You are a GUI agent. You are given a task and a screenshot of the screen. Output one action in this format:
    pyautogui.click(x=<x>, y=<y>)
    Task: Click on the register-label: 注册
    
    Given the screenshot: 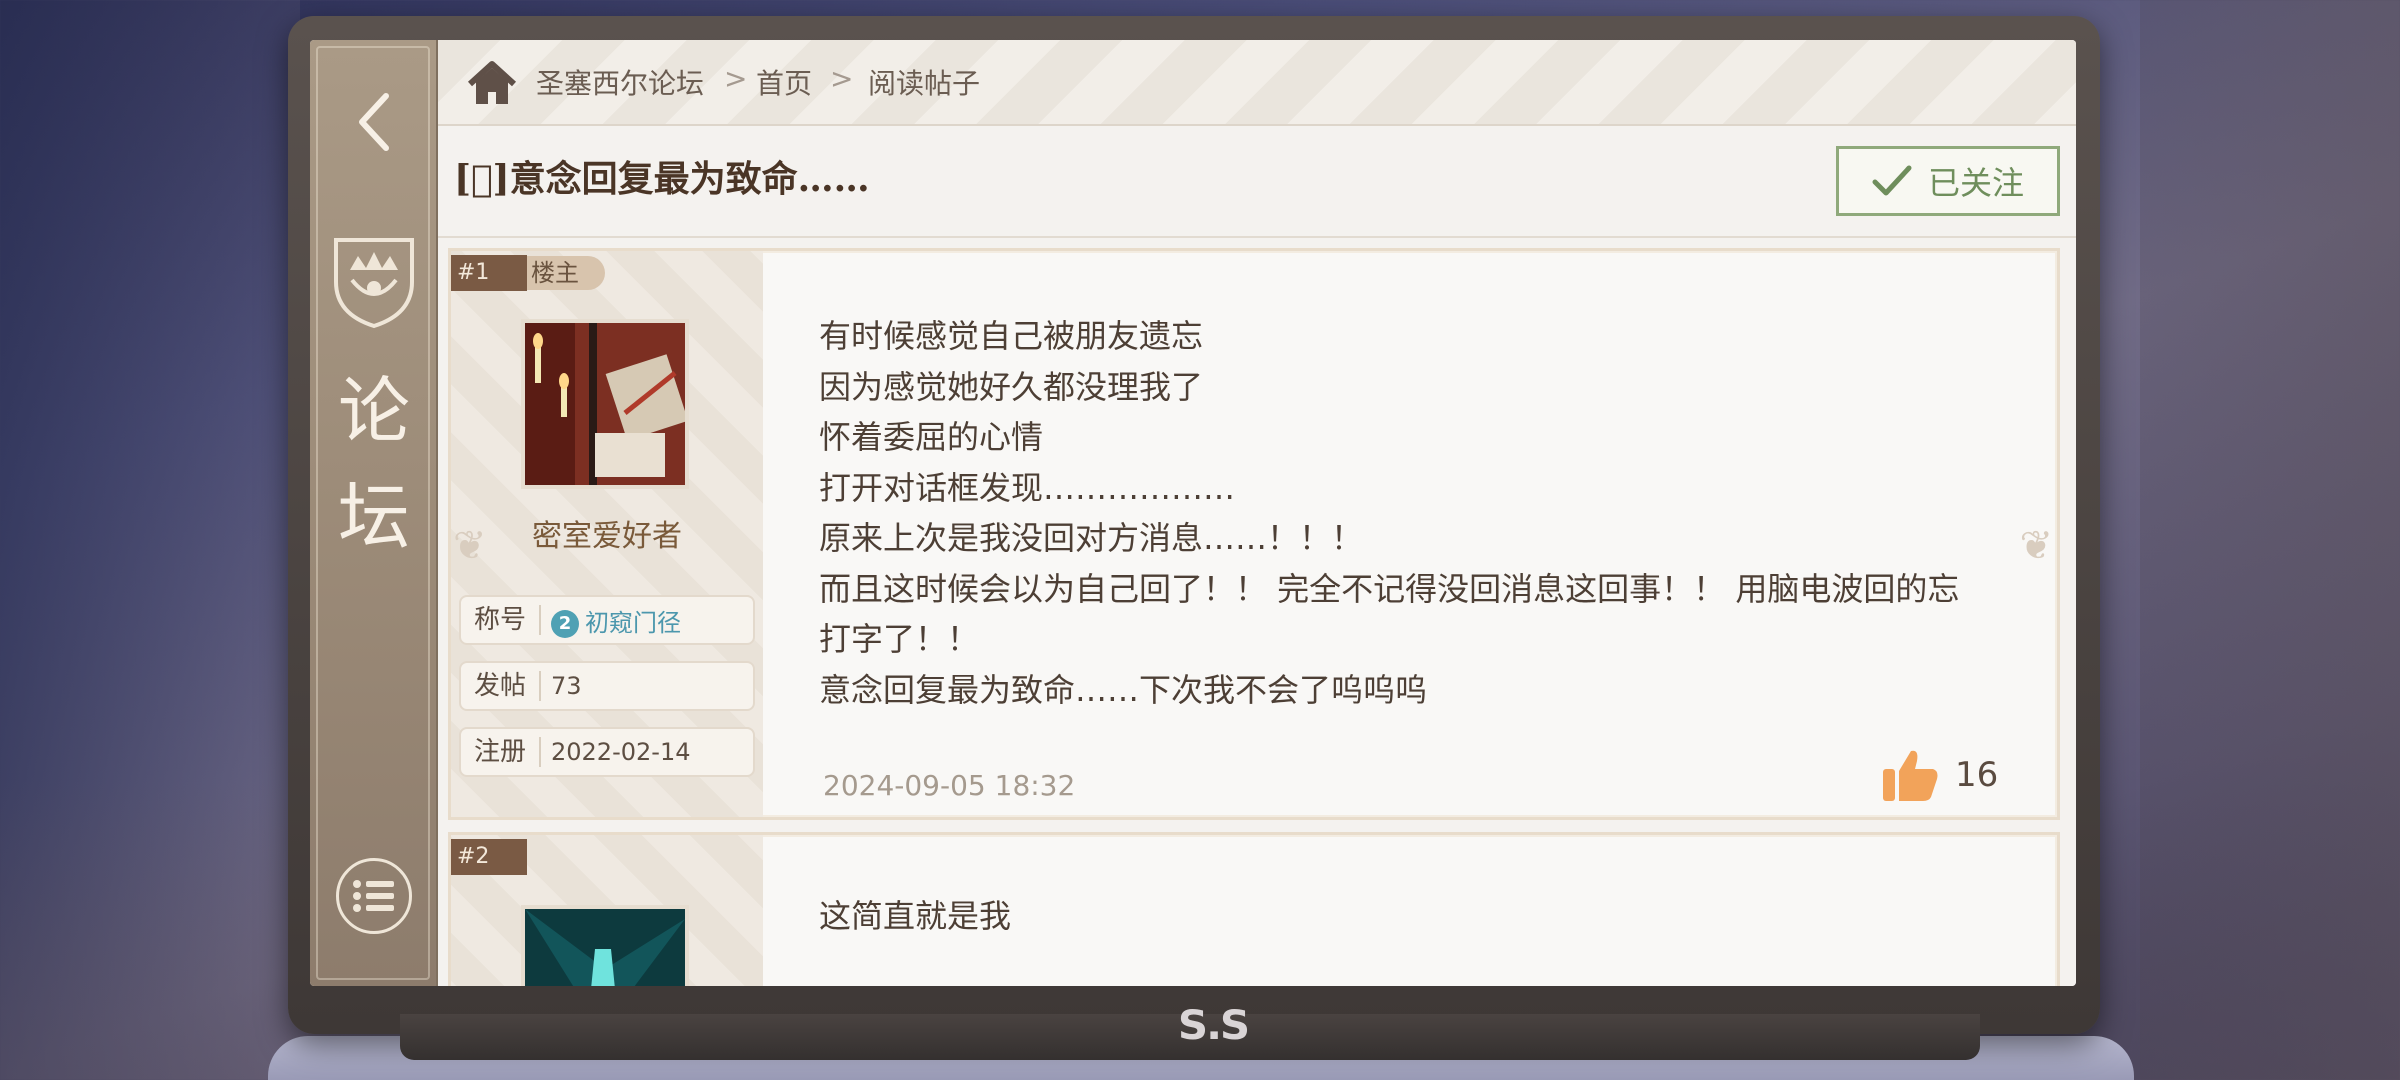 What is the action you would take?
    pyautogui.click(x=501, y=752)
    